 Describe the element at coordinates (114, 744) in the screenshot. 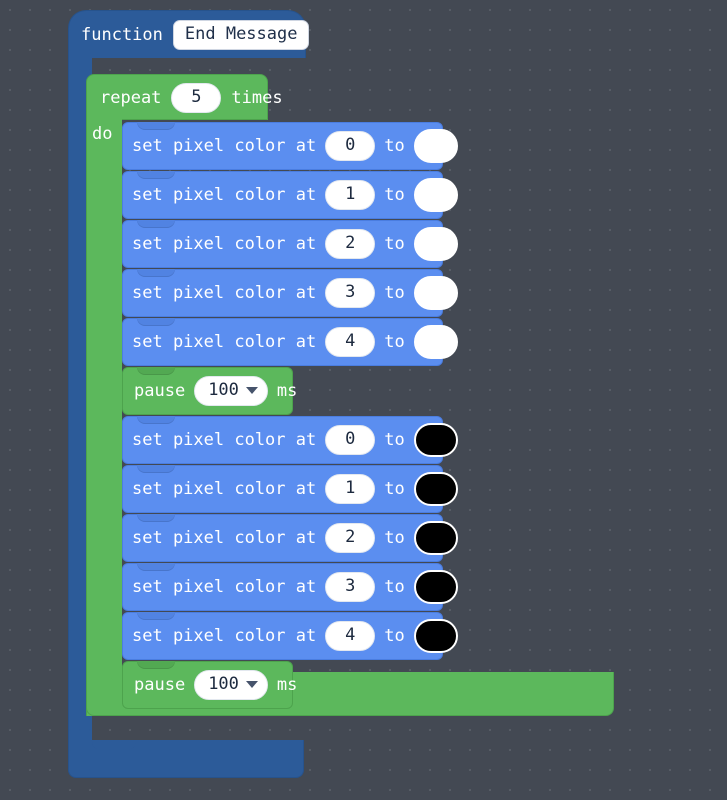

I see `function-block-footer-notch` at that location.